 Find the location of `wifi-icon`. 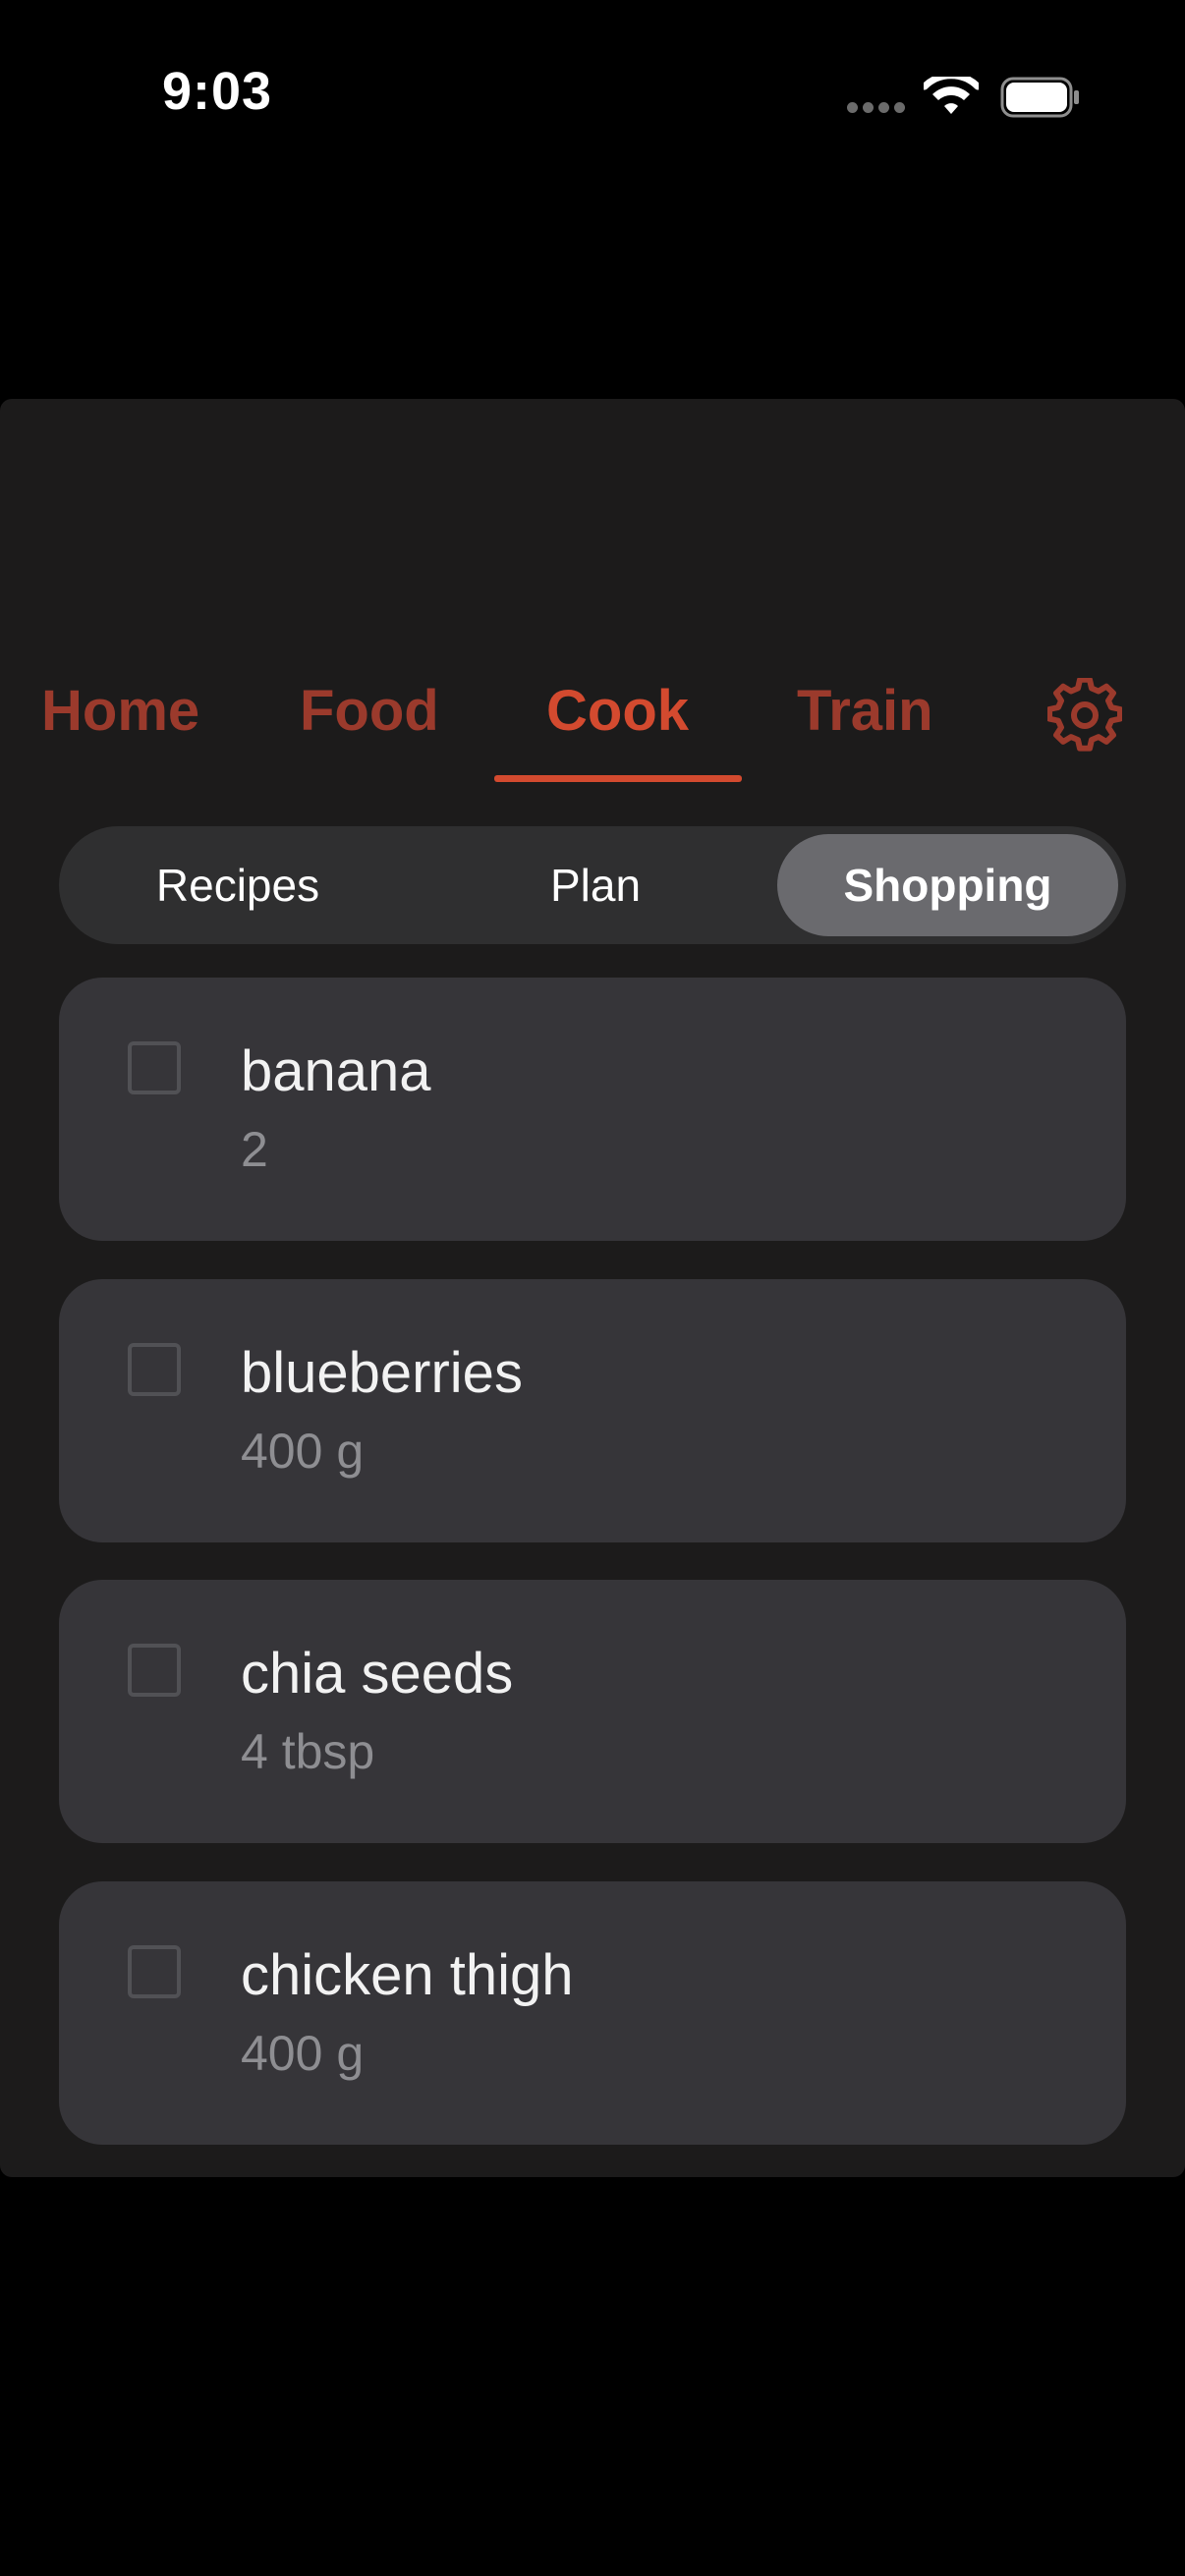

wifi-icon is located at coordinates (952, 95).